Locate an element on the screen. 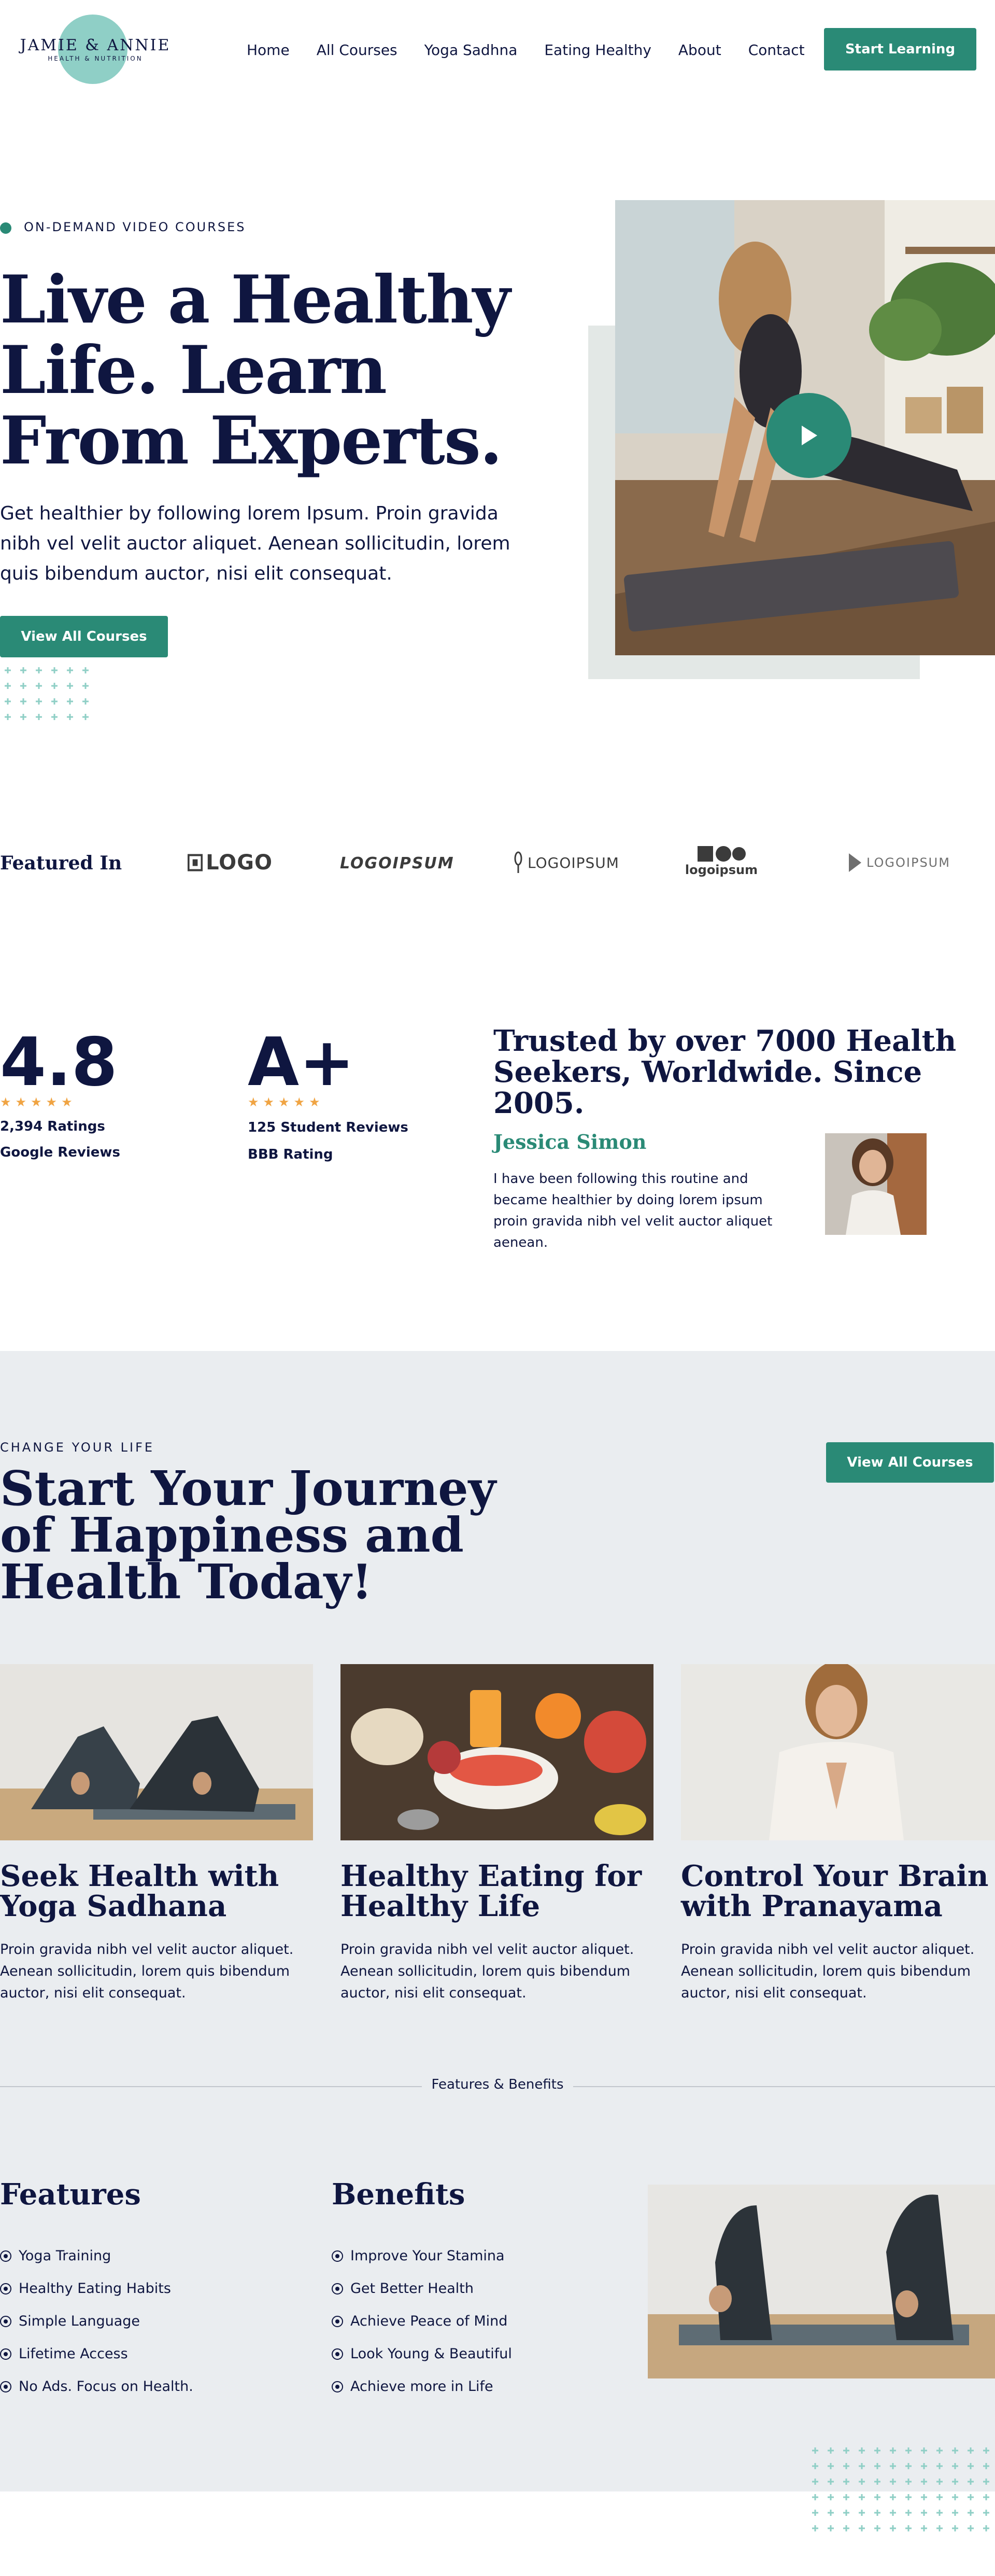 The height and width of the screenshot is (2576, 995). grade-stars-icon: ★★★★★ is located at coordinates (286, 1102).